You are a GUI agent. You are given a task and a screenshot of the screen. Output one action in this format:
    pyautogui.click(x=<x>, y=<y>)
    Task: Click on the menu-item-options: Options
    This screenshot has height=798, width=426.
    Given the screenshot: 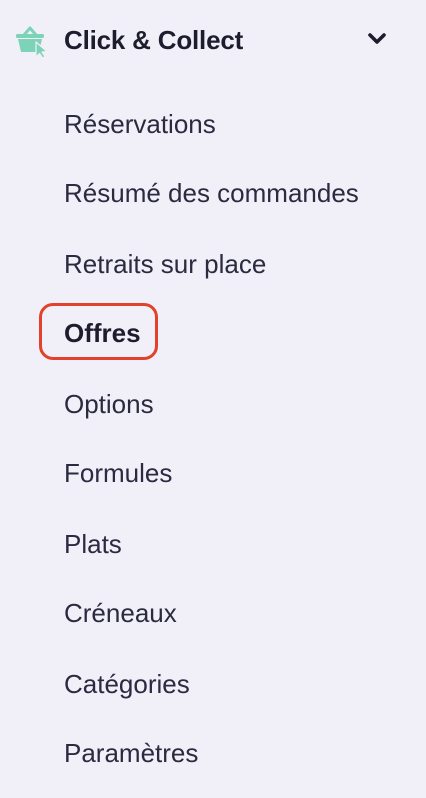 What is the action you would take?
    pyautogui.click(x=109, y=404)
    